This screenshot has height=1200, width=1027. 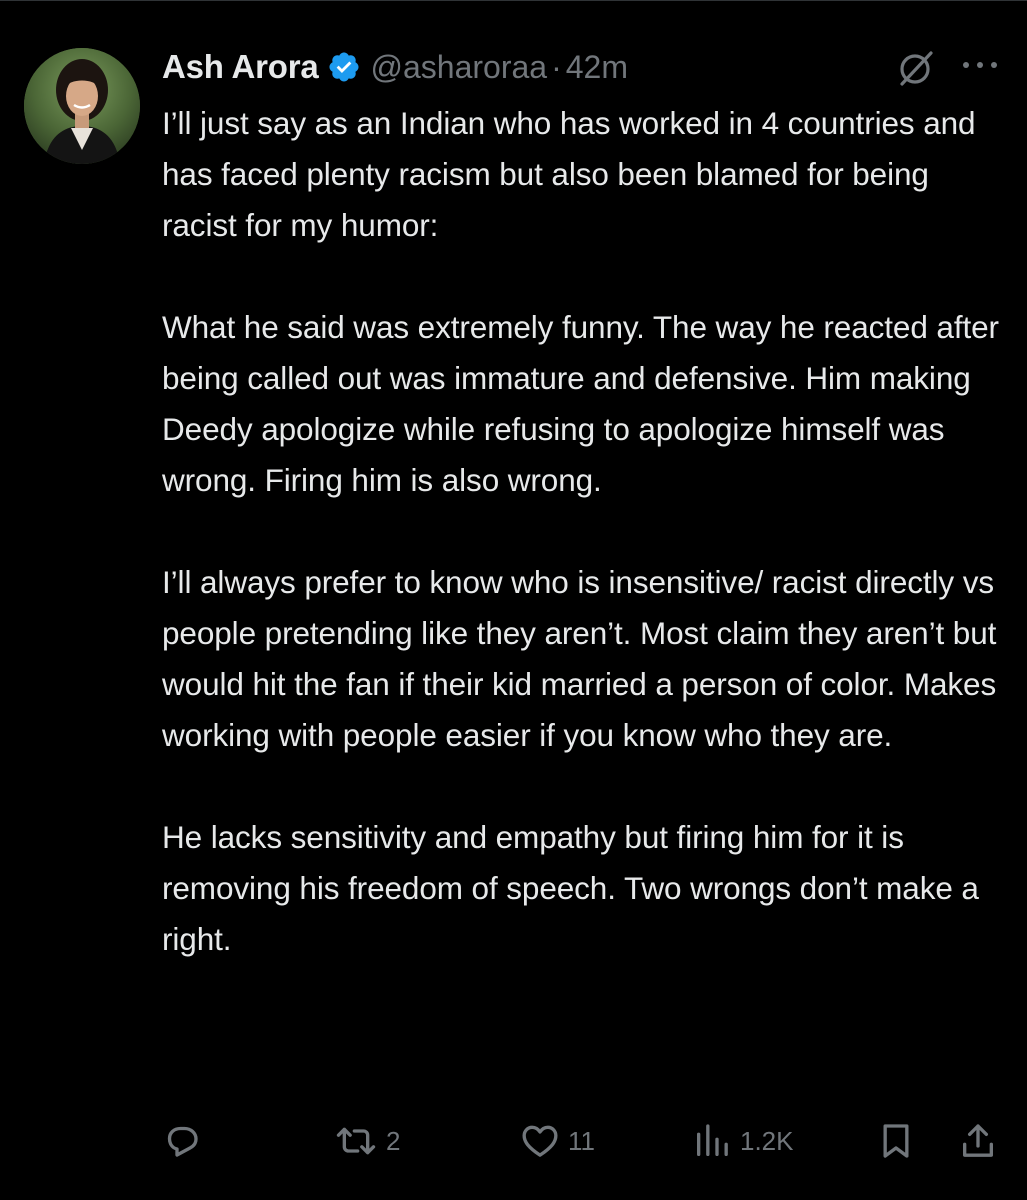 I want to click on avatar-photo, so click(x=82, y=106).